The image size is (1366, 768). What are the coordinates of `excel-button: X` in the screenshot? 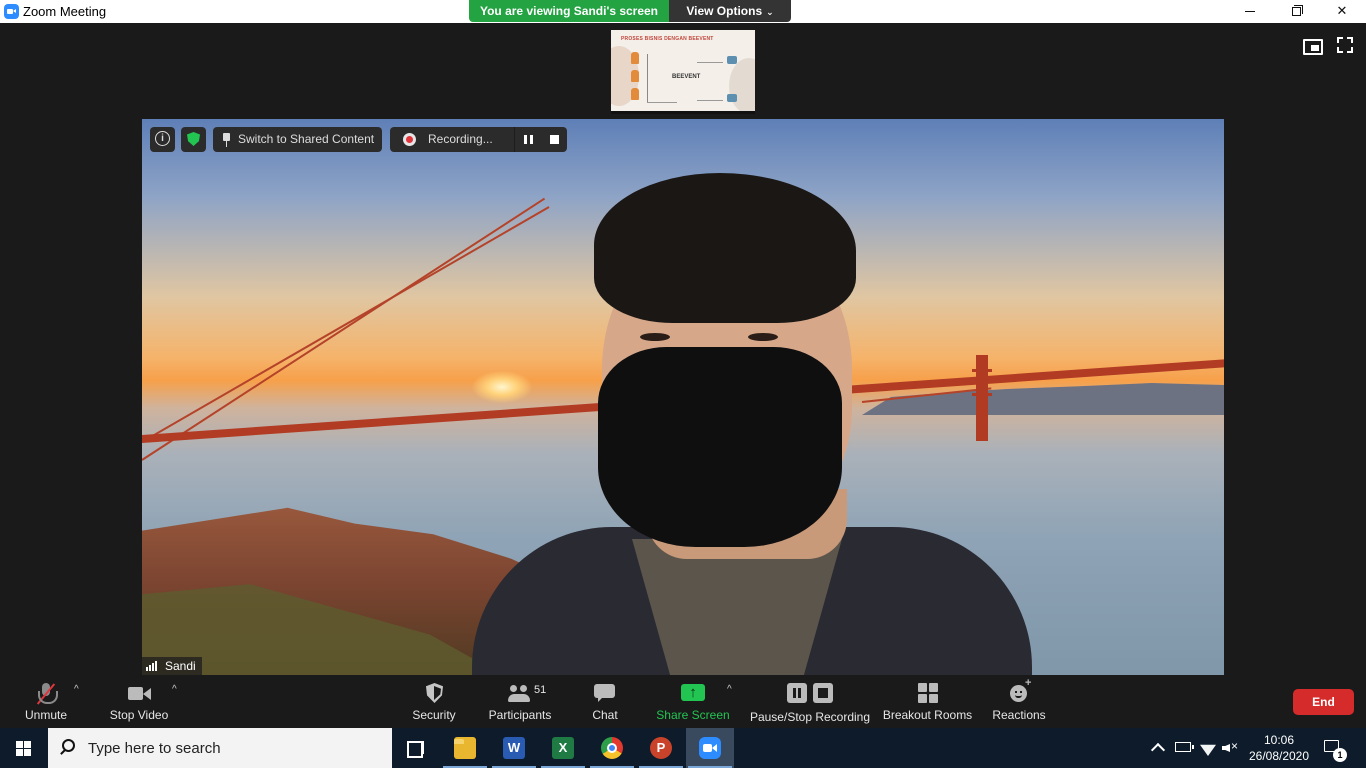 It's located at (563, 748).